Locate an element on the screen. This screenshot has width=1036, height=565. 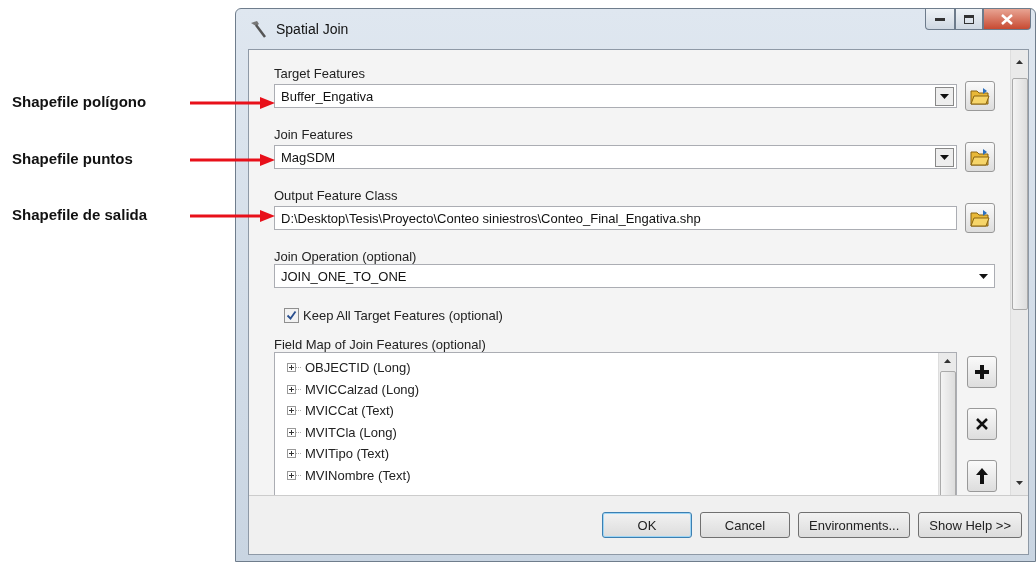
up-arrow-icon is located at coordinates (982, 476).